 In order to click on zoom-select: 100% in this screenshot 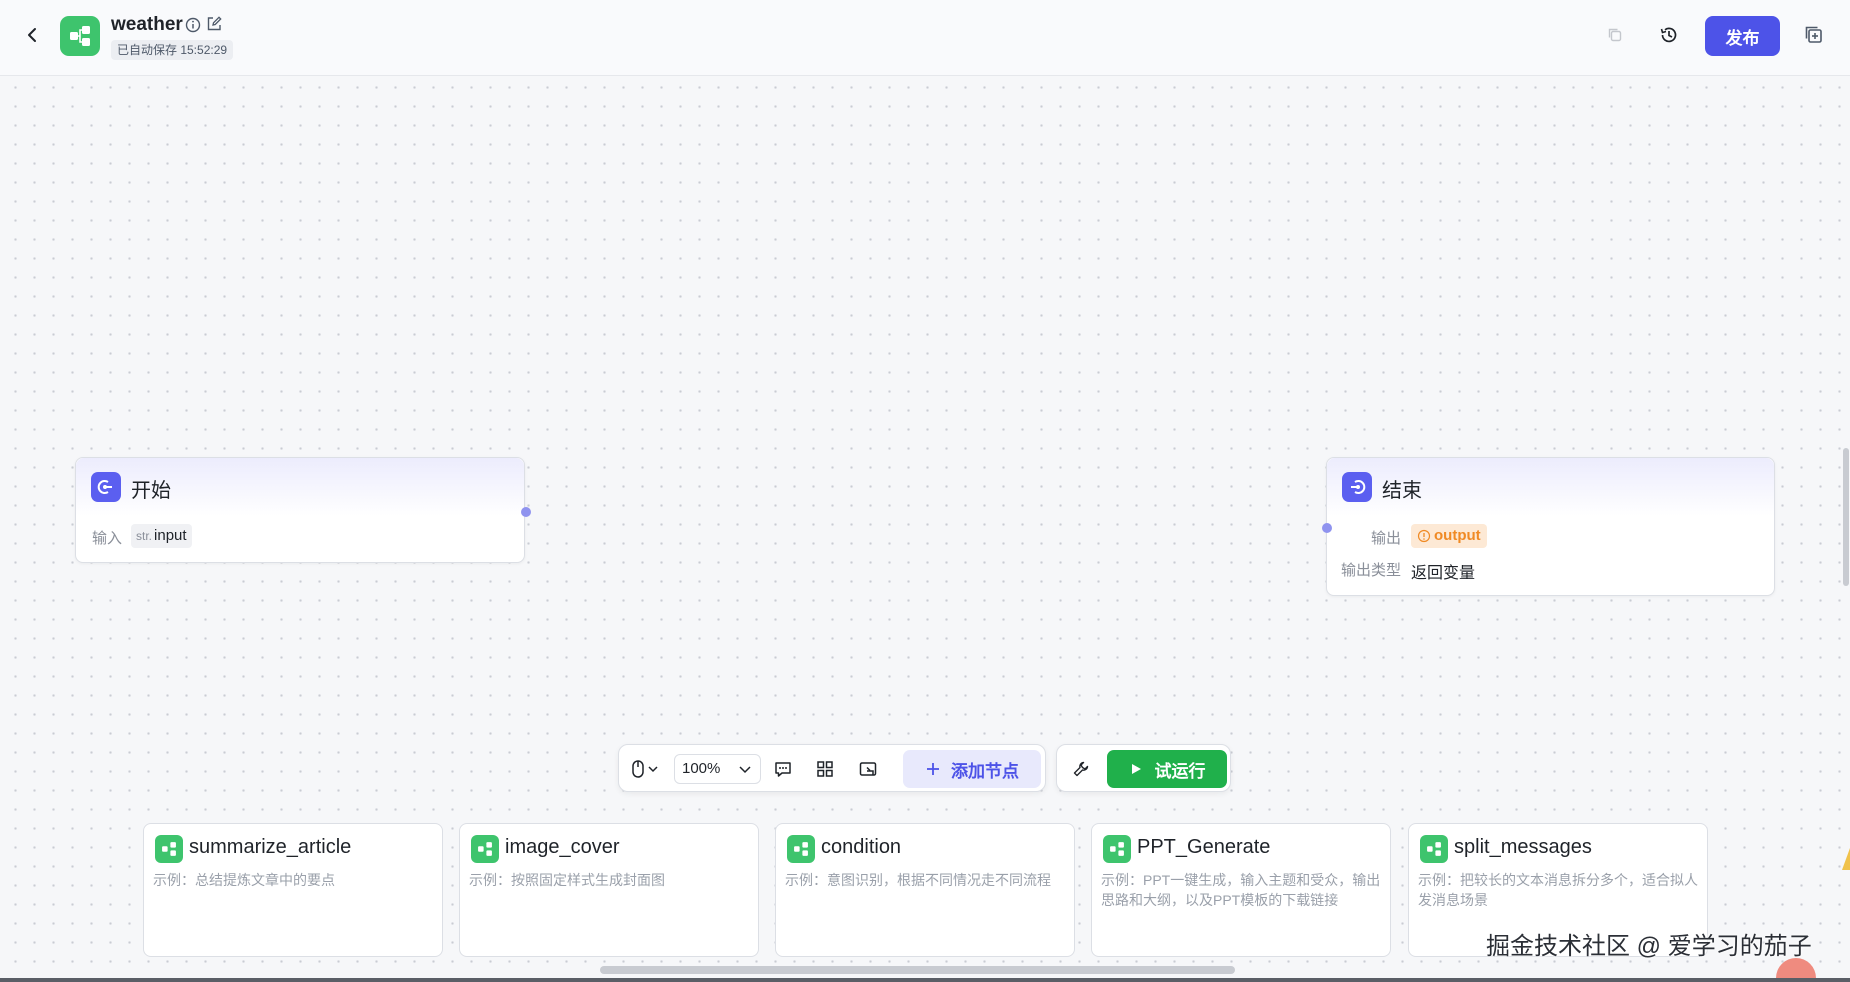, I will do `click(717, 769)`.